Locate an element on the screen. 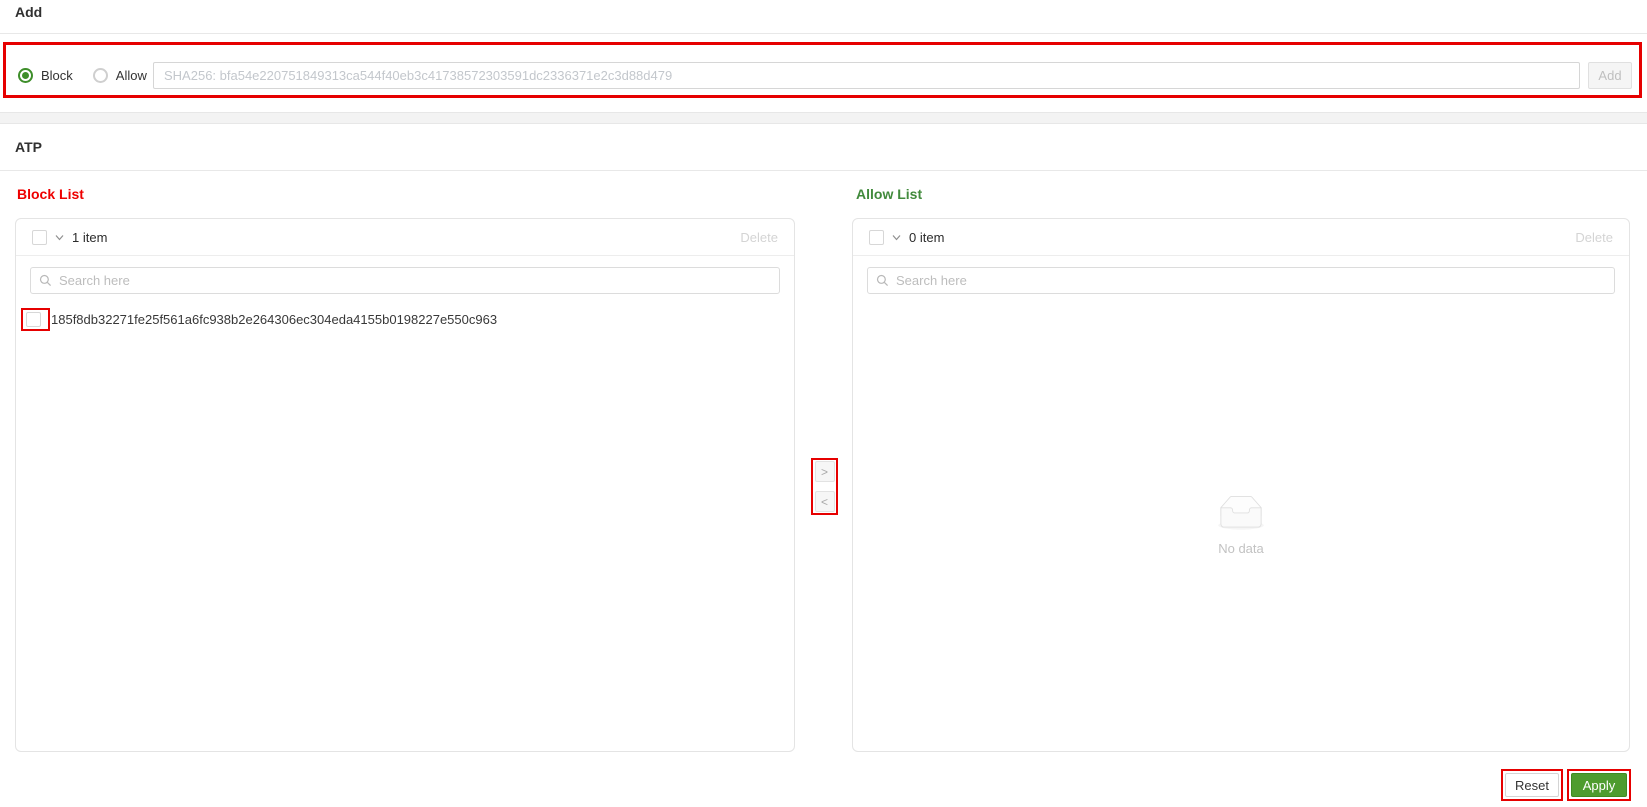  radio-selected-icon is located at coordinates (25, 75).